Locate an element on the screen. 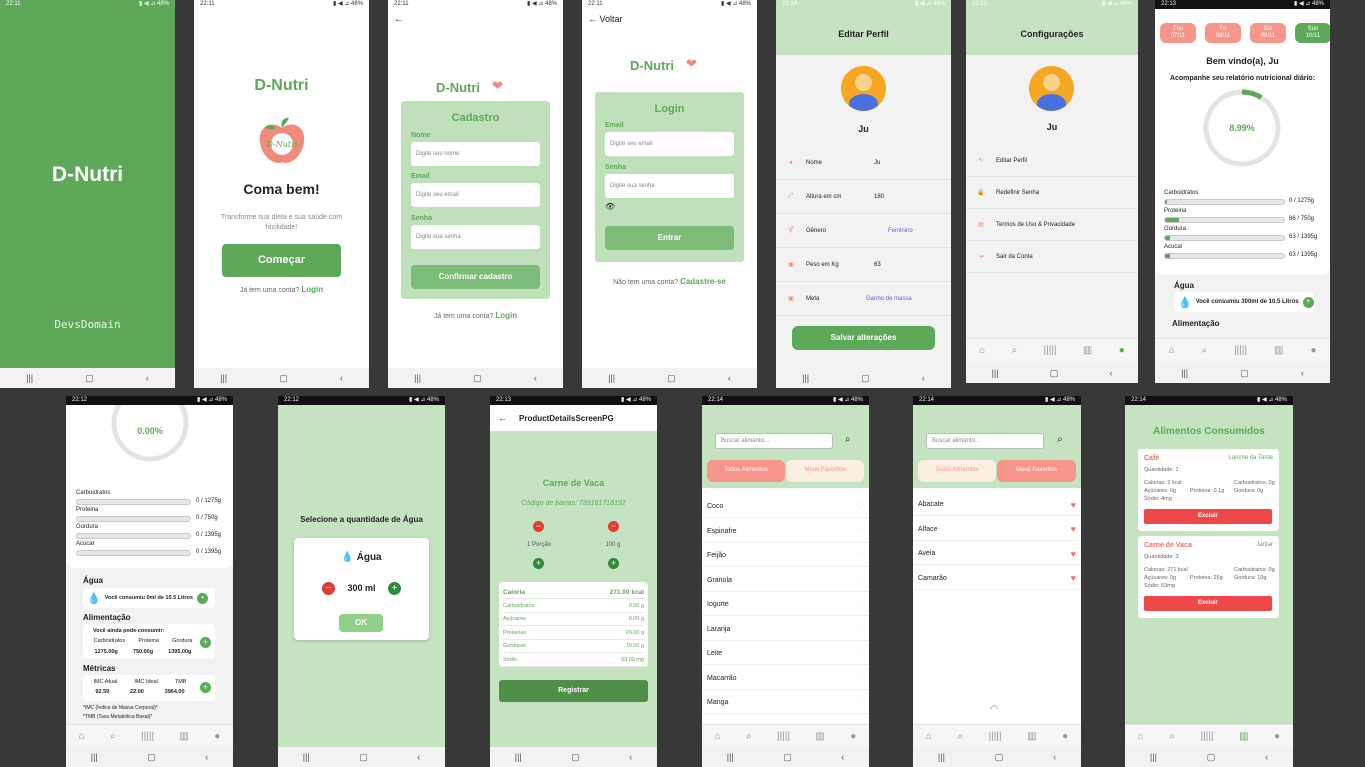 The height and width of the screenshot is (767, 1365). tab-all-foods: Todos Alimentos is located at coordinates (746, 471).